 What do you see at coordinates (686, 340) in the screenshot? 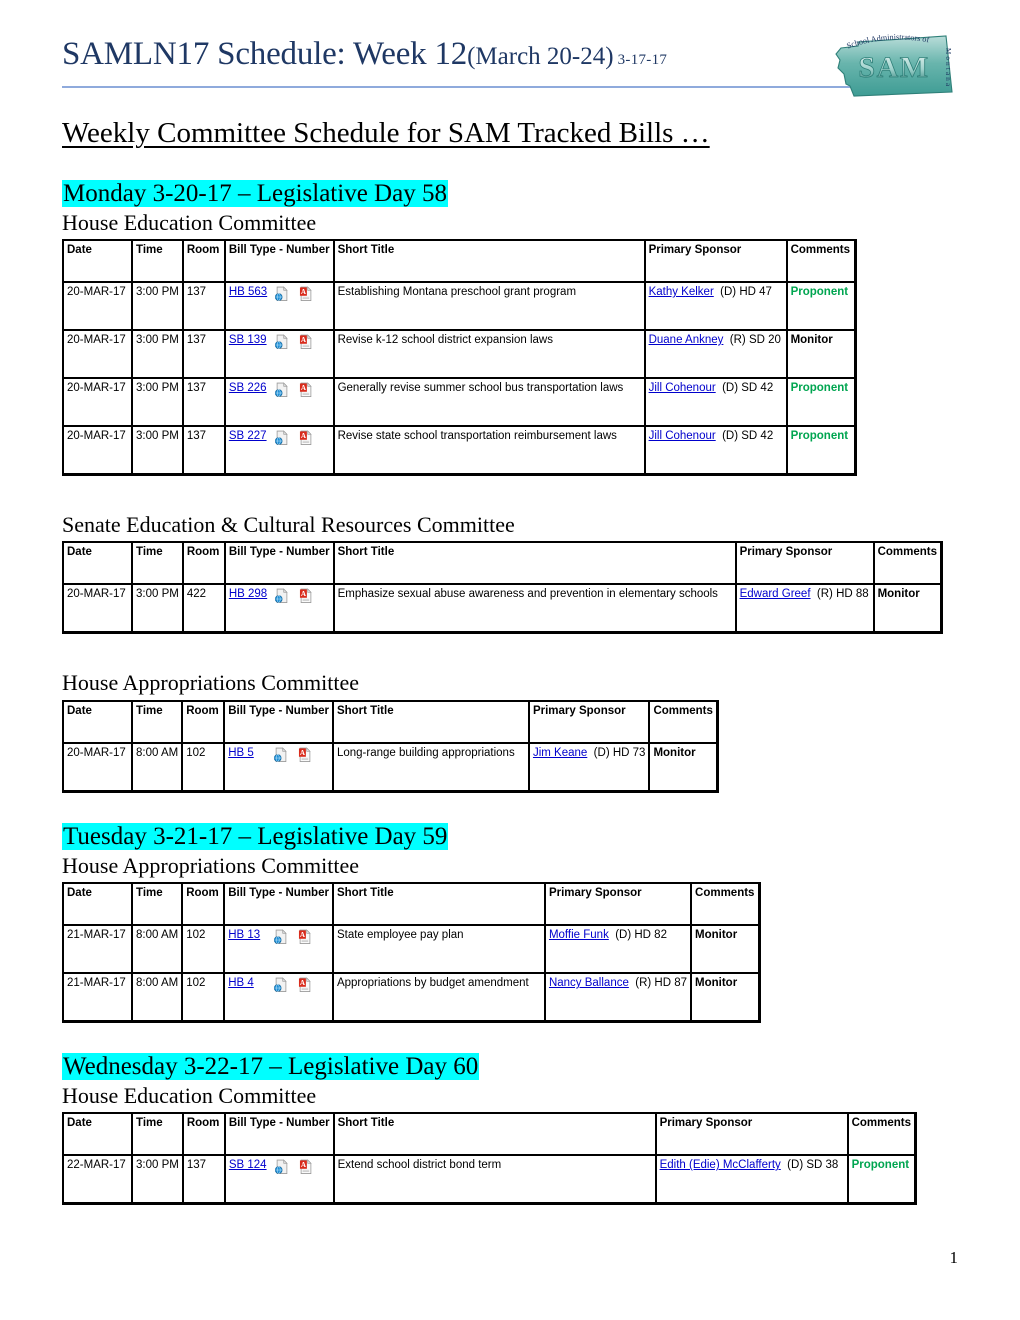
I see `sponsor-link: Duane Ankney` at bounding box center [686, 340].